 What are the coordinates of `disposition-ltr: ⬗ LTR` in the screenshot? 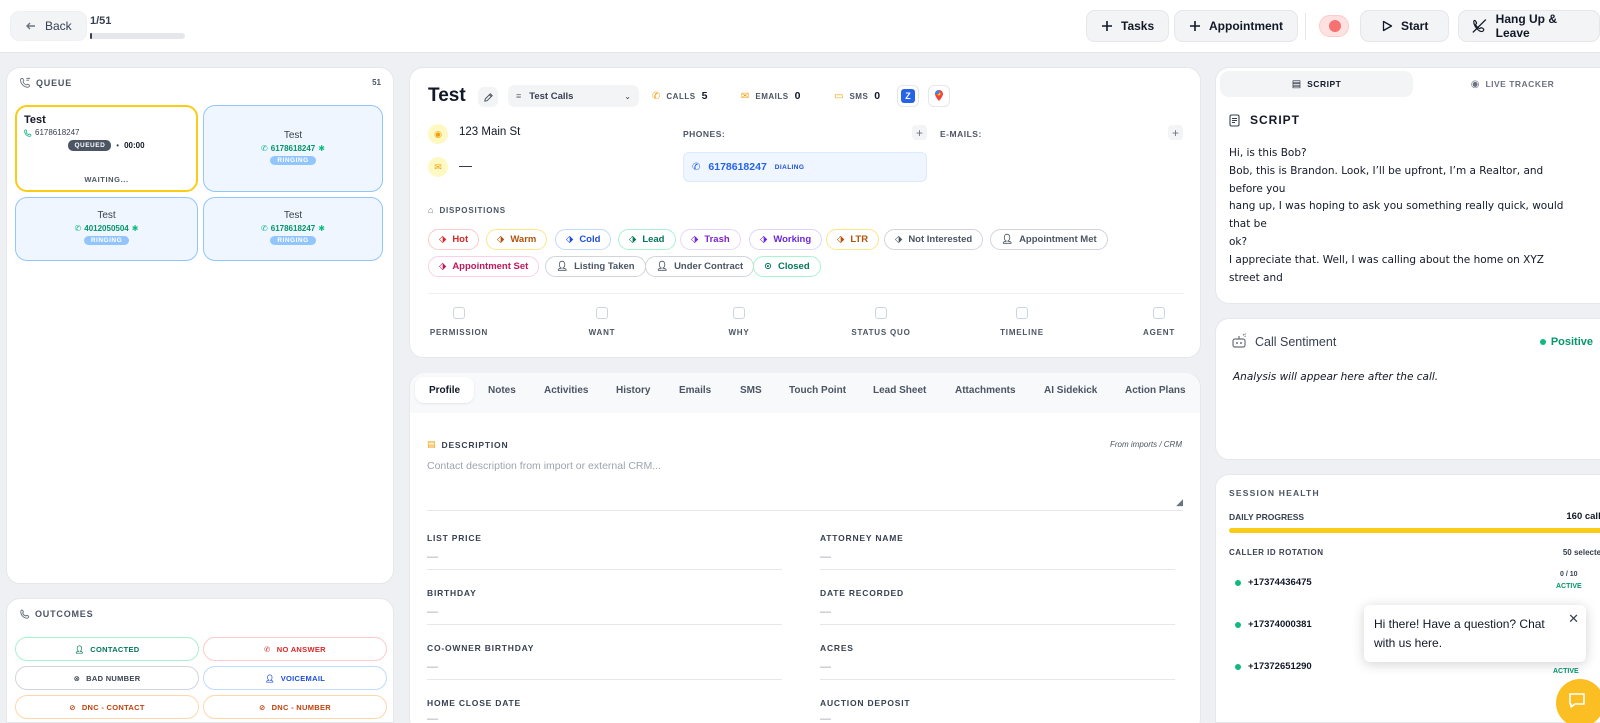 It's located at (853, 239).